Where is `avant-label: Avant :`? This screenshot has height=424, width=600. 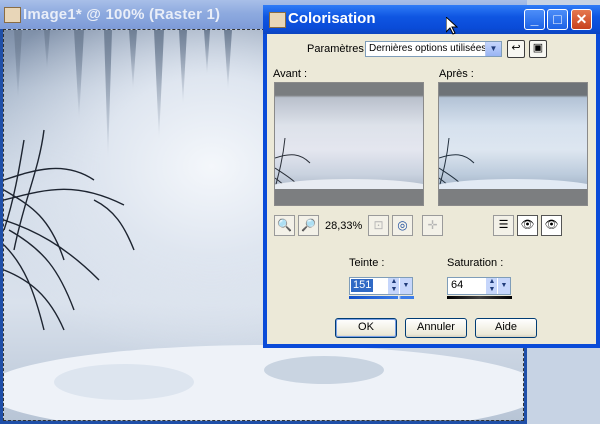
avant-label: Avant : is located at coordinates (290, 74).